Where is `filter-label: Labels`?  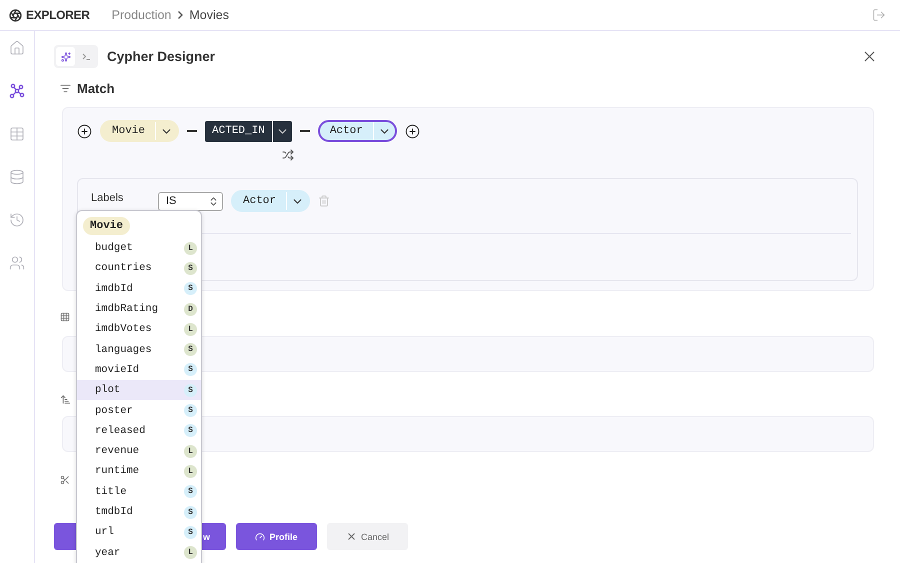
filter-label: Labels is located at coordinates (107, 198).